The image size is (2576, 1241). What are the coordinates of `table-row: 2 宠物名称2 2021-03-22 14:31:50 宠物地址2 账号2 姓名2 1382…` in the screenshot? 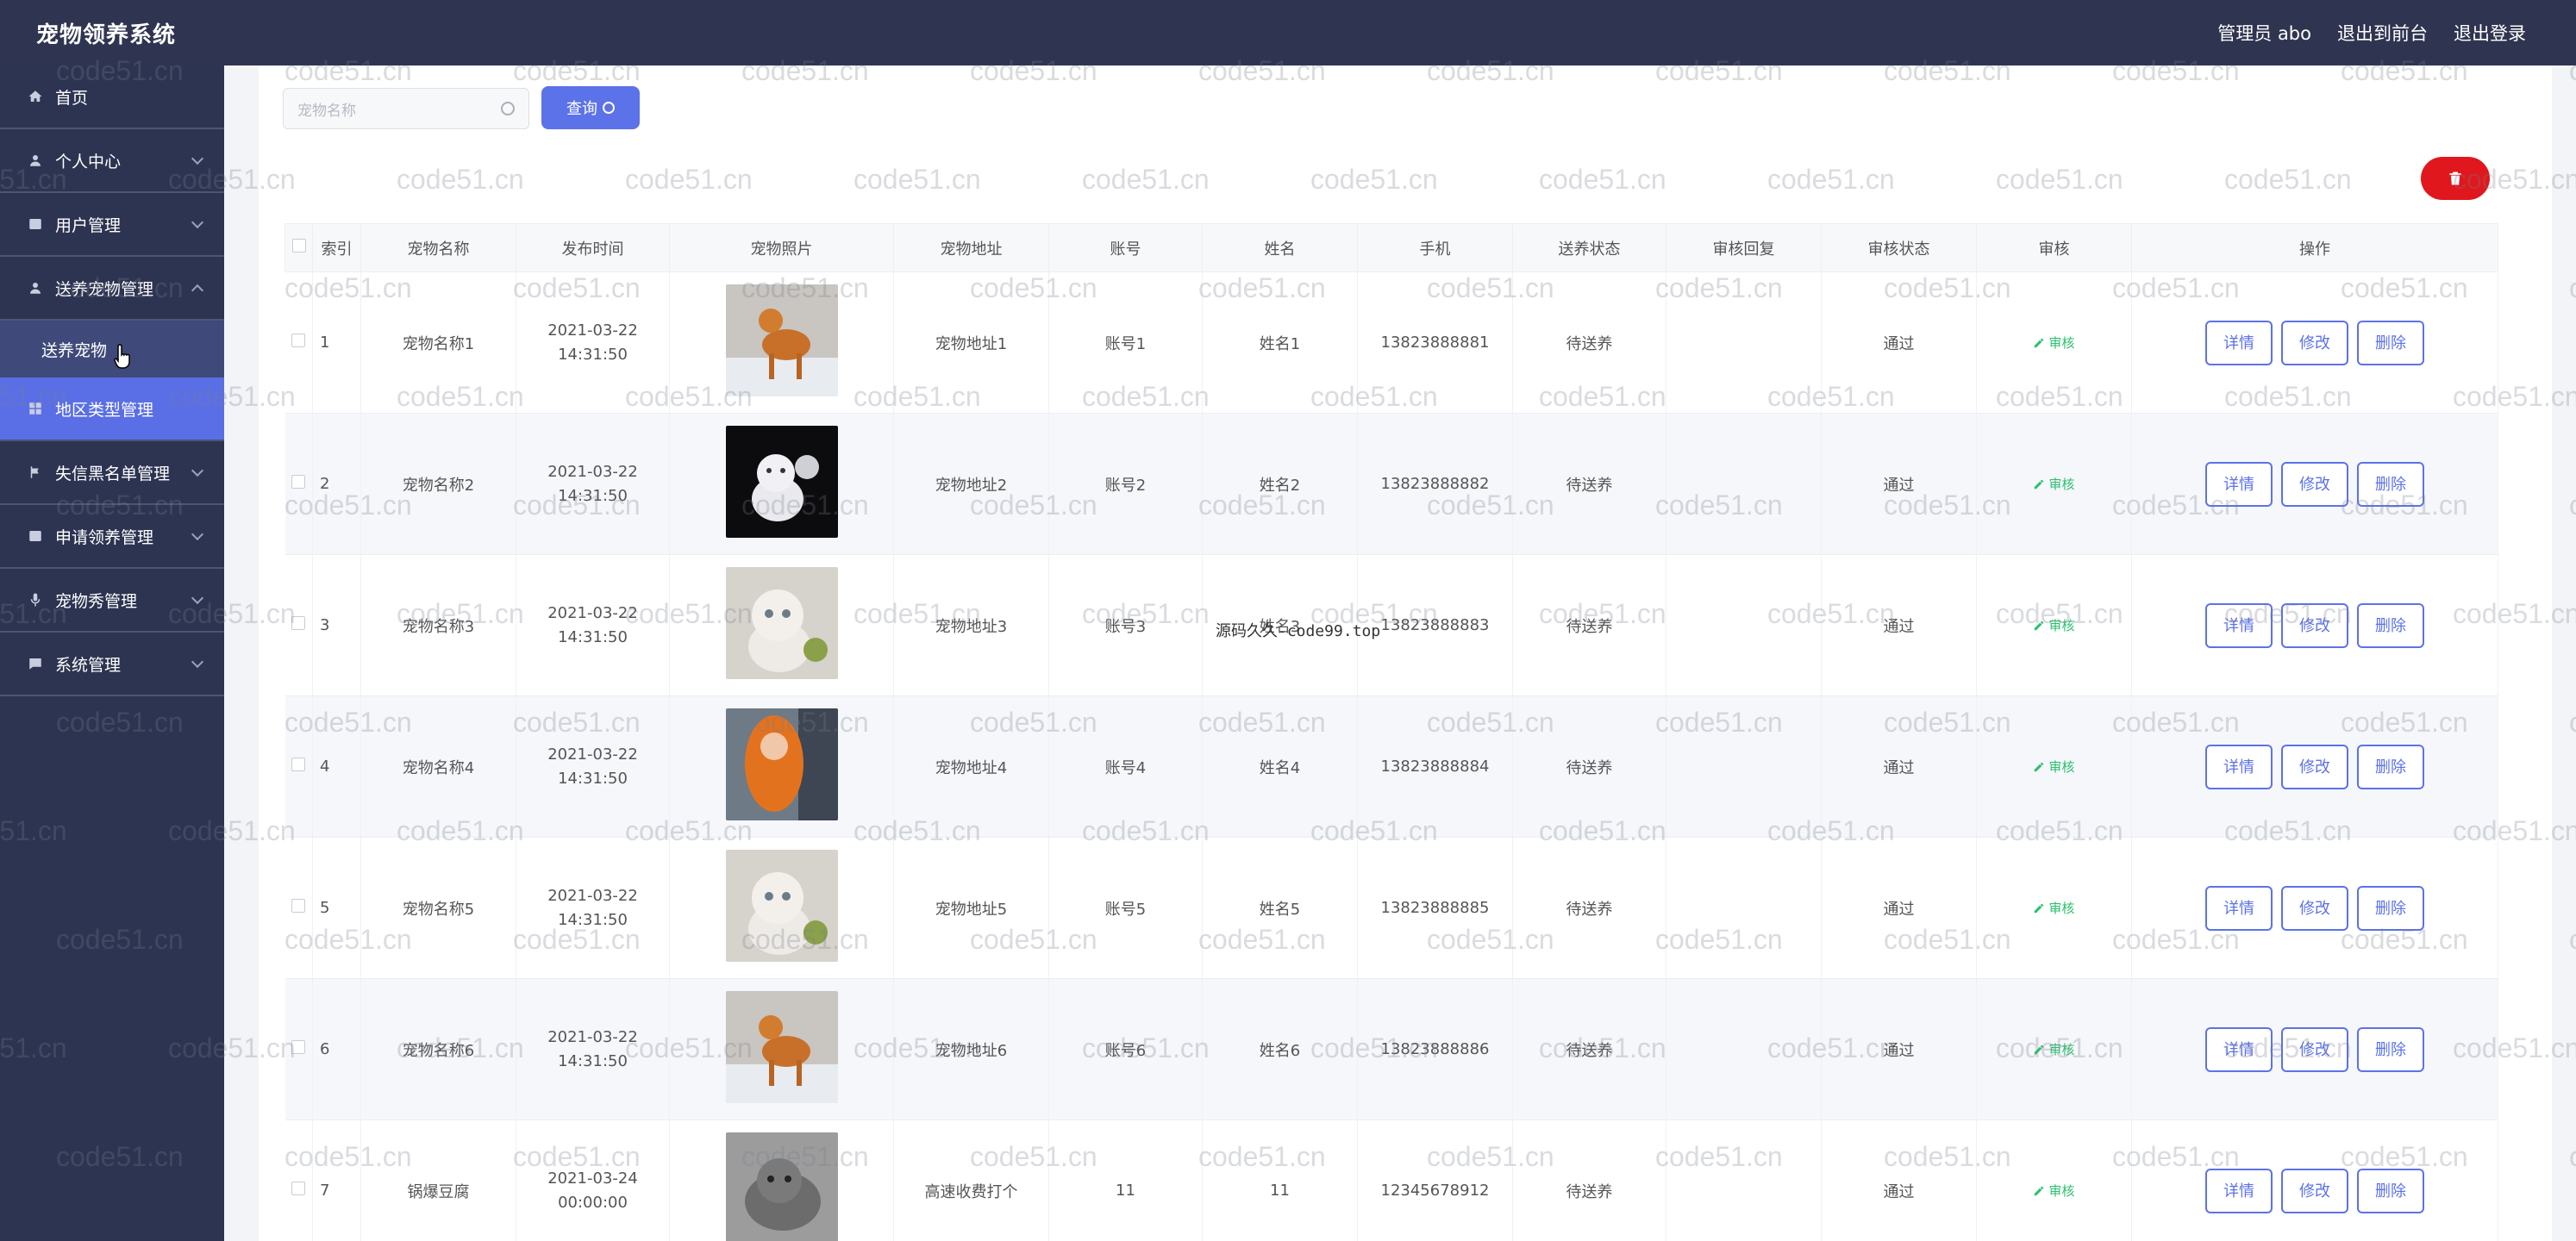 It's located at (1391, 484).